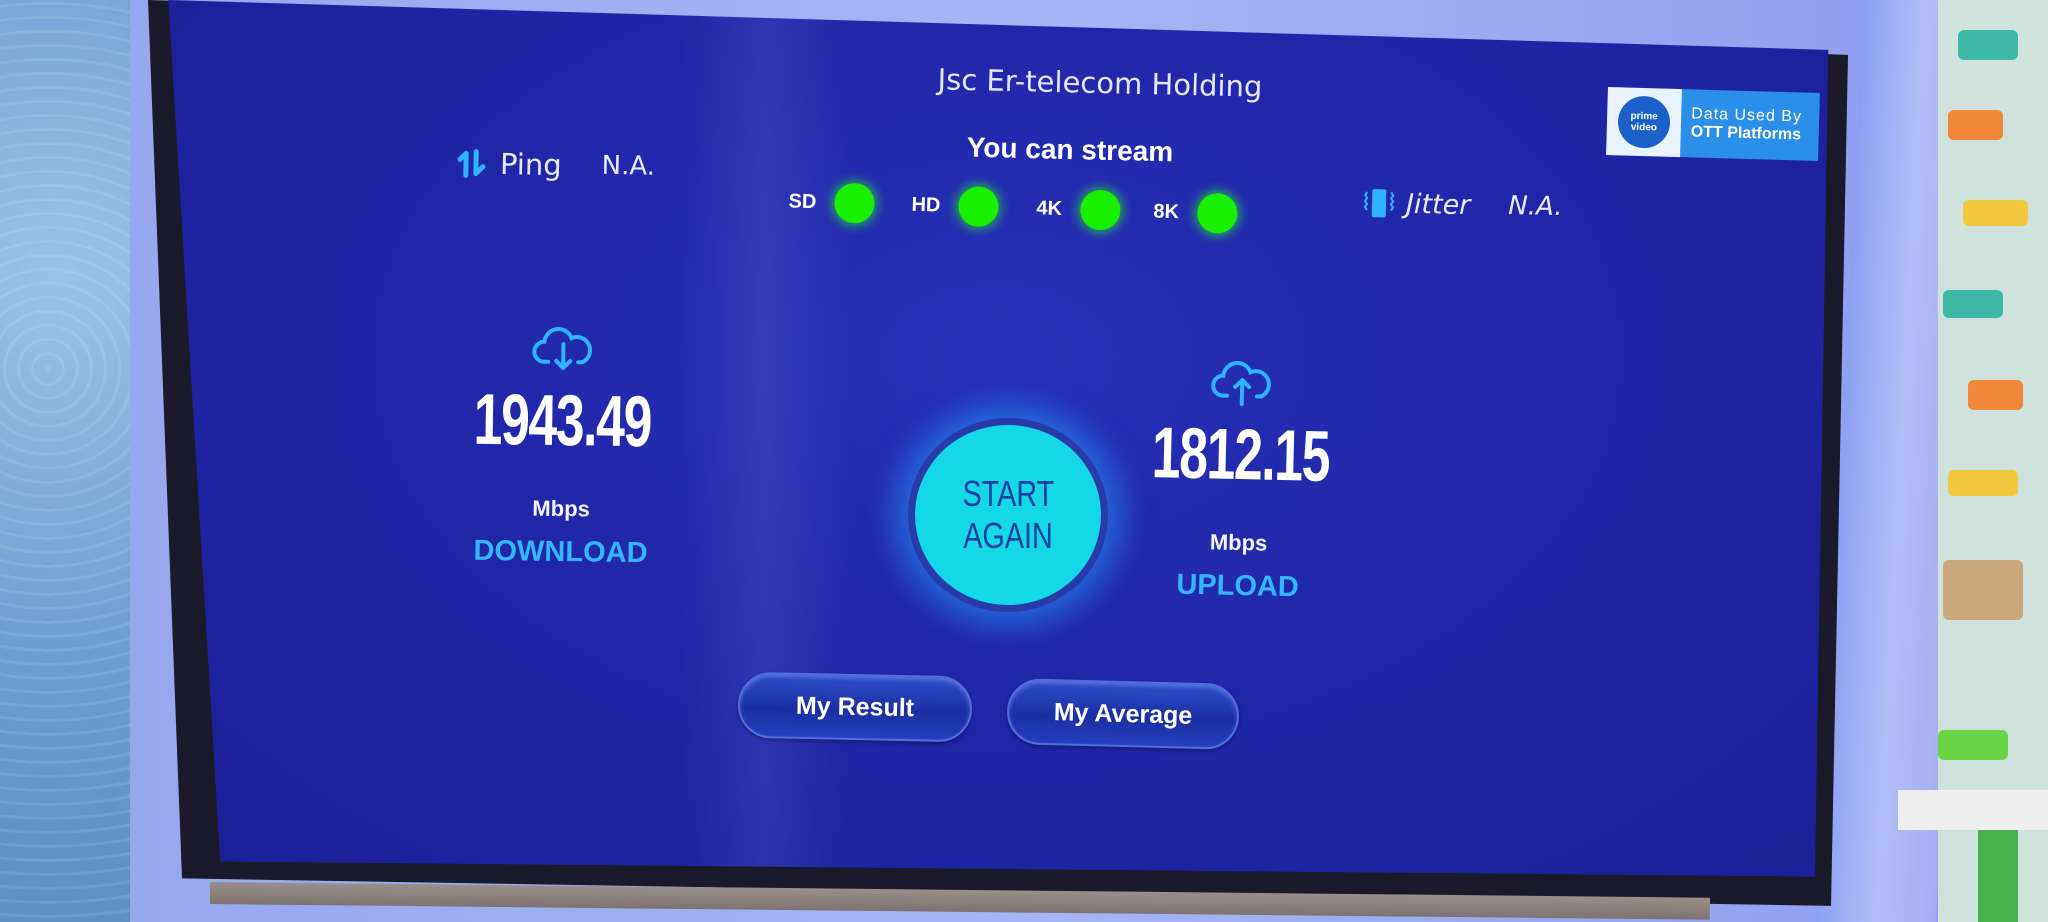 The height and width of the screenshot is (922, 2048). Describe the element at coordinates (1983, 590) in the screenshot. I see `shelf-box` at that location.